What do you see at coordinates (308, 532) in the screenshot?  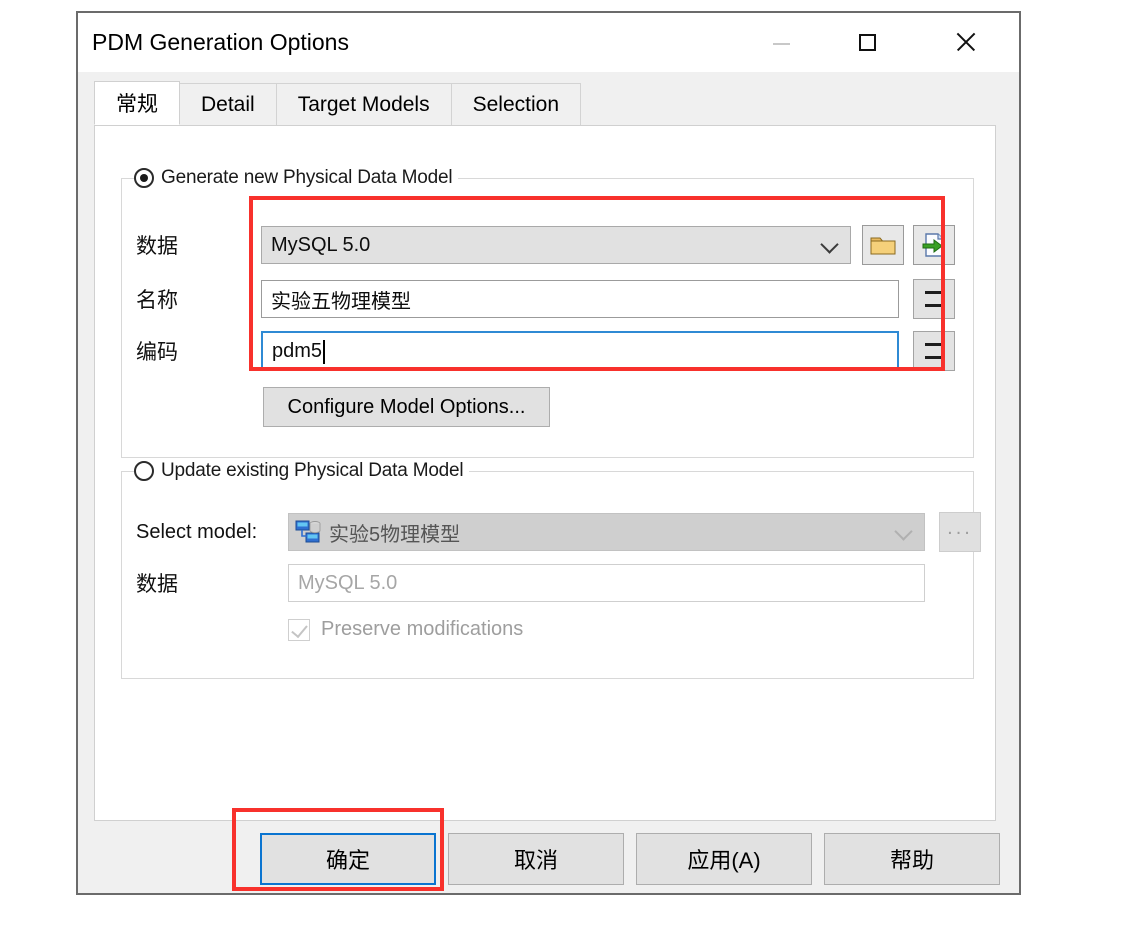 I see `pdm-model-icon` at bounding box center [308, 532].